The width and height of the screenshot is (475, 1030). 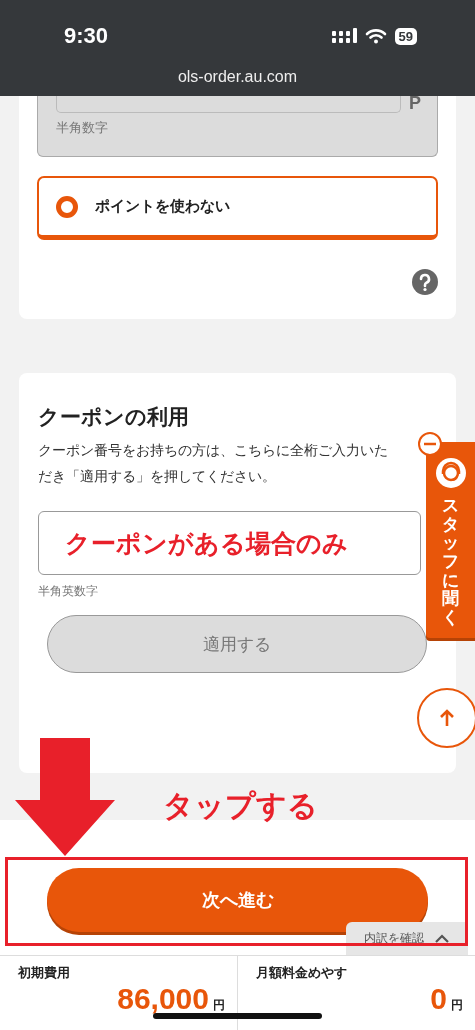 What do you see at coordinates (237, 77) in the screenshot?
I see `address-bar-url: ols-order.au.com` at bounding box center [237, 77].